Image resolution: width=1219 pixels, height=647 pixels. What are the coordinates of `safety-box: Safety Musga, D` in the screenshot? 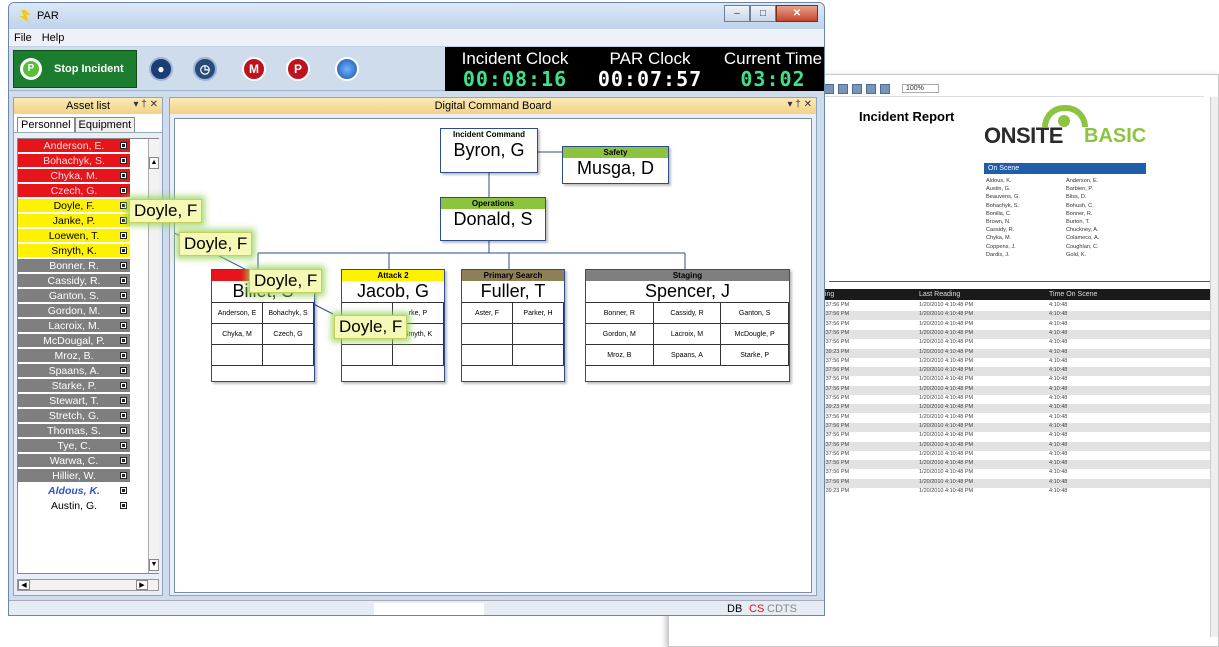 It's located at (615, 165).